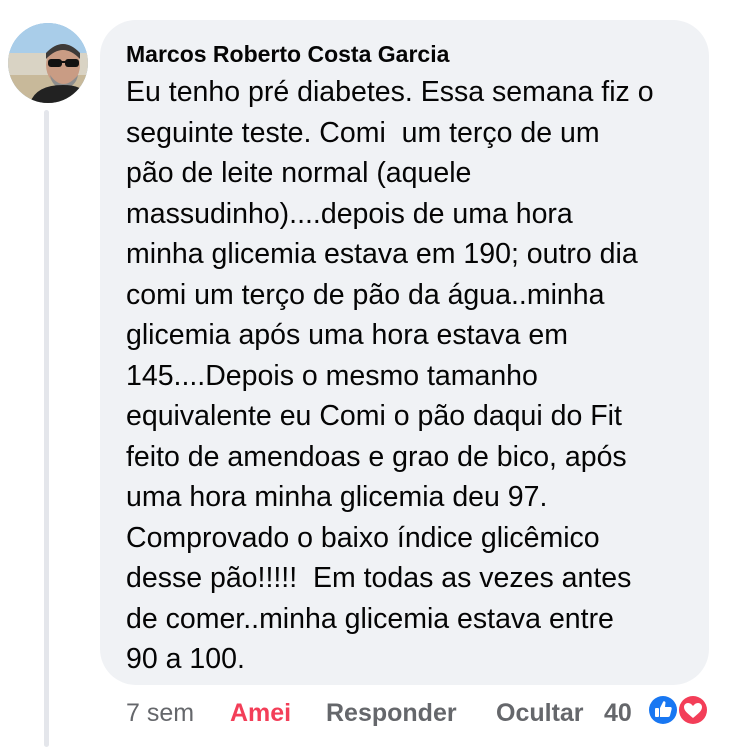 The width and height of the screenshot is (734, 747). Describe the element at coordinates (365, 294) in the screenshot. I see `comment-text-line: comi um terço de pão da água..minha` at that location.